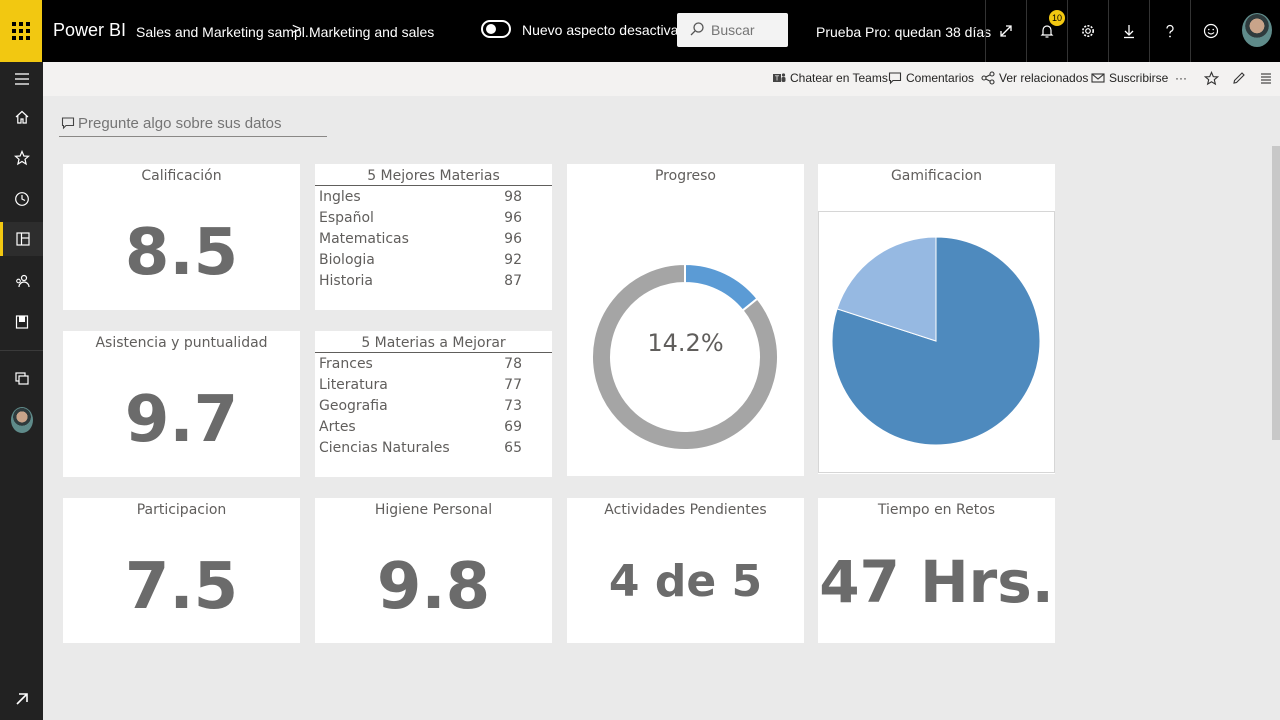 The image size is (1280, 720). I want to click on subject-score: 87, so click(513, 281).